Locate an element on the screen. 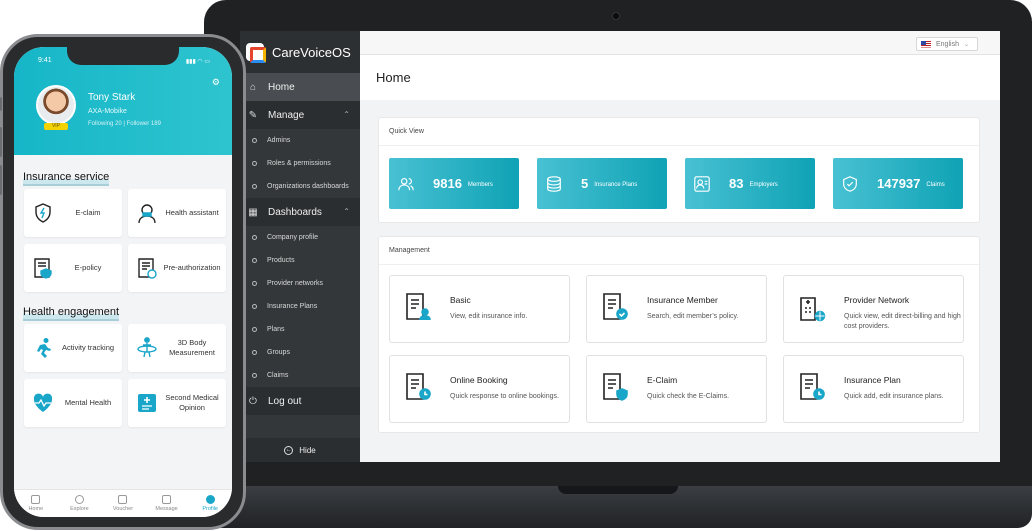  sidebar-item-organizations: Organizations dashboards is located at coordinates (300, 186).